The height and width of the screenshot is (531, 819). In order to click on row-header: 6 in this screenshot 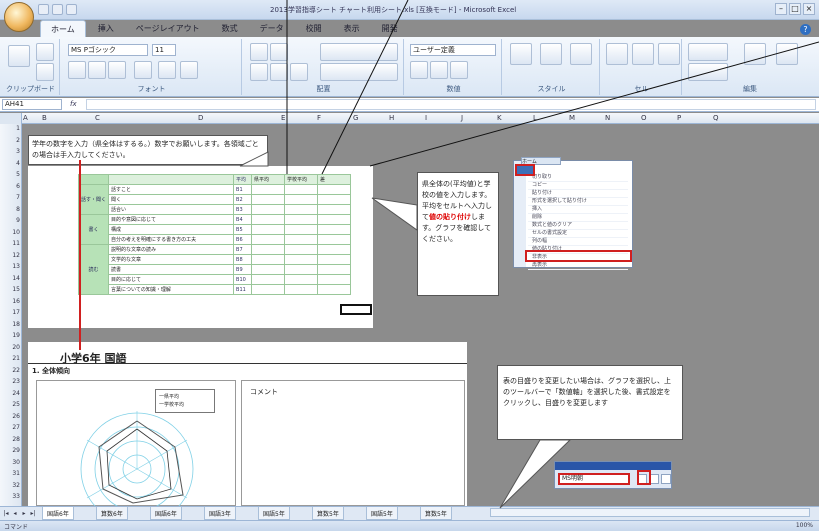, I will do `click(10, 186)`.